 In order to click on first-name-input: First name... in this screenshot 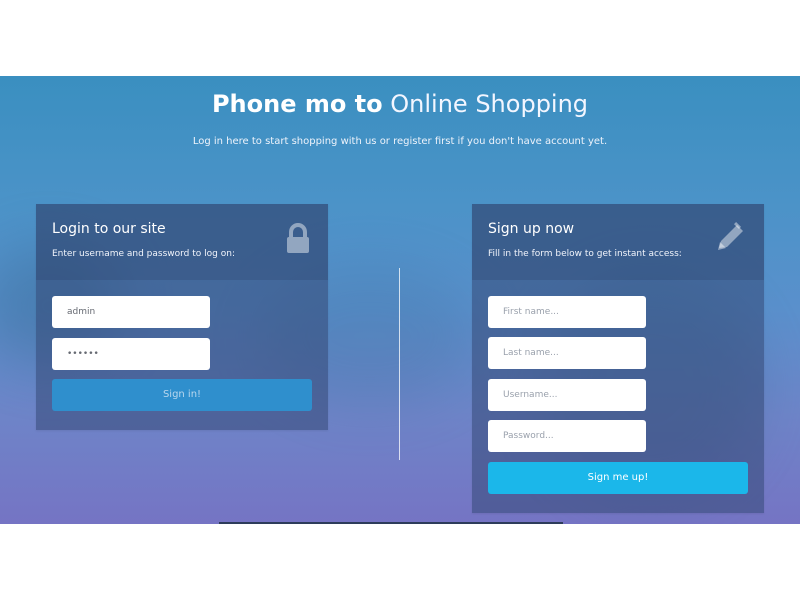, I will do `click(567, 312)`.